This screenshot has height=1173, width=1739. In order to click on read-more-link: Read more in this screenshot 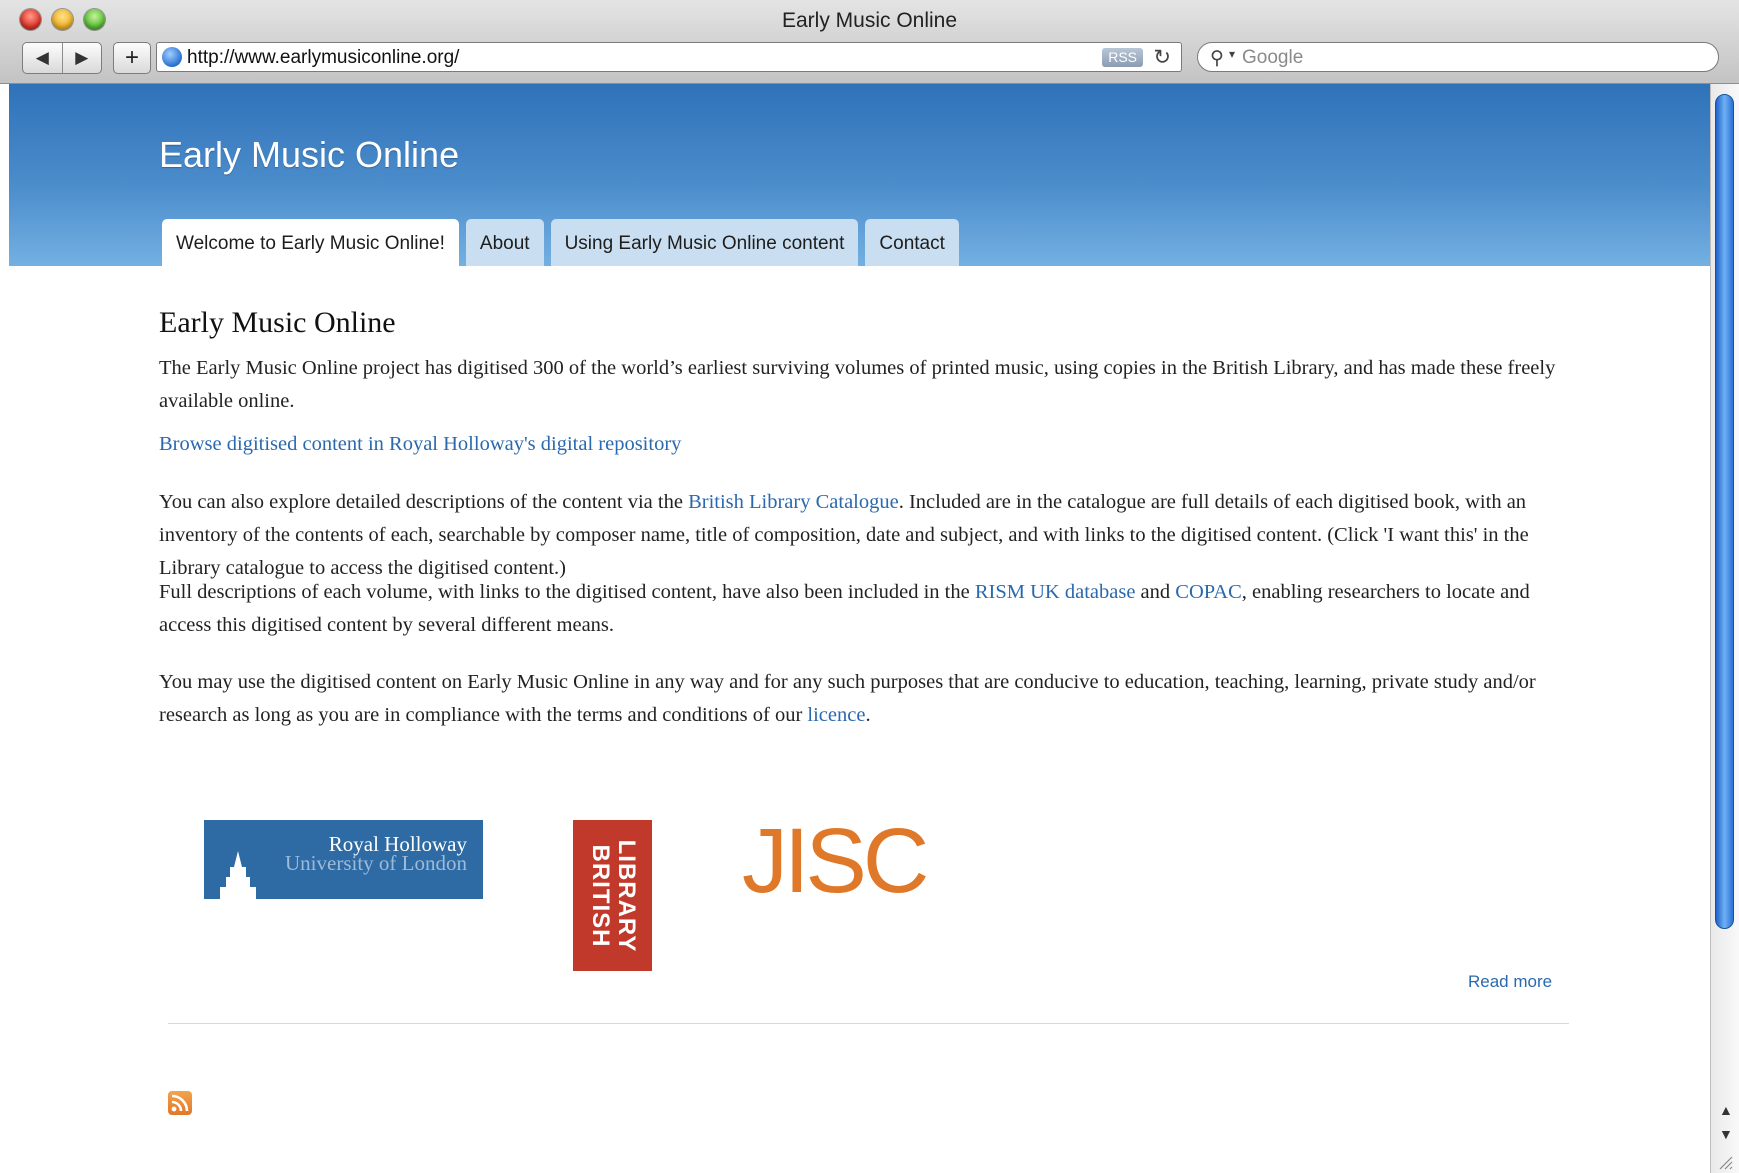, I will do `click(1510, 982)`.